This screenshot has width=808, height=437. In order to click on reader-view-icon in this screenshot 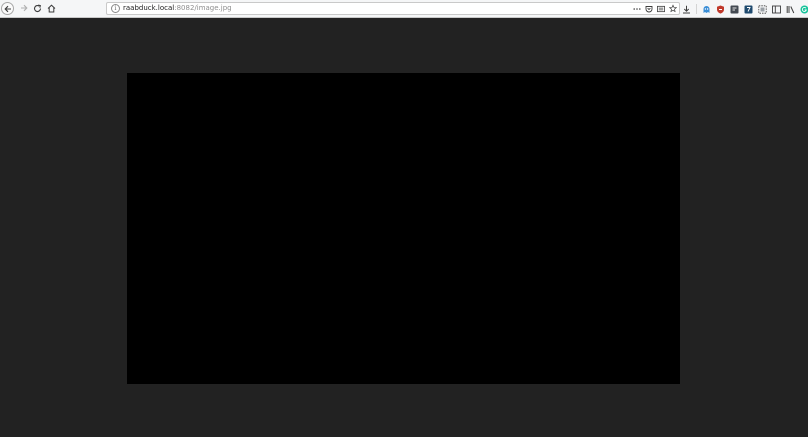, I will do `click(661, 9)`.